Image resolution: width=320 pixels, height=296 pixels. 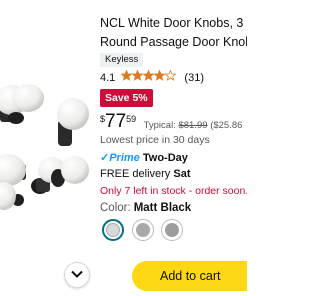 What do you see at coordinates (105, 158) in the screenshot?
I see `check-icon: ✓` at bounding box center [105, 158].